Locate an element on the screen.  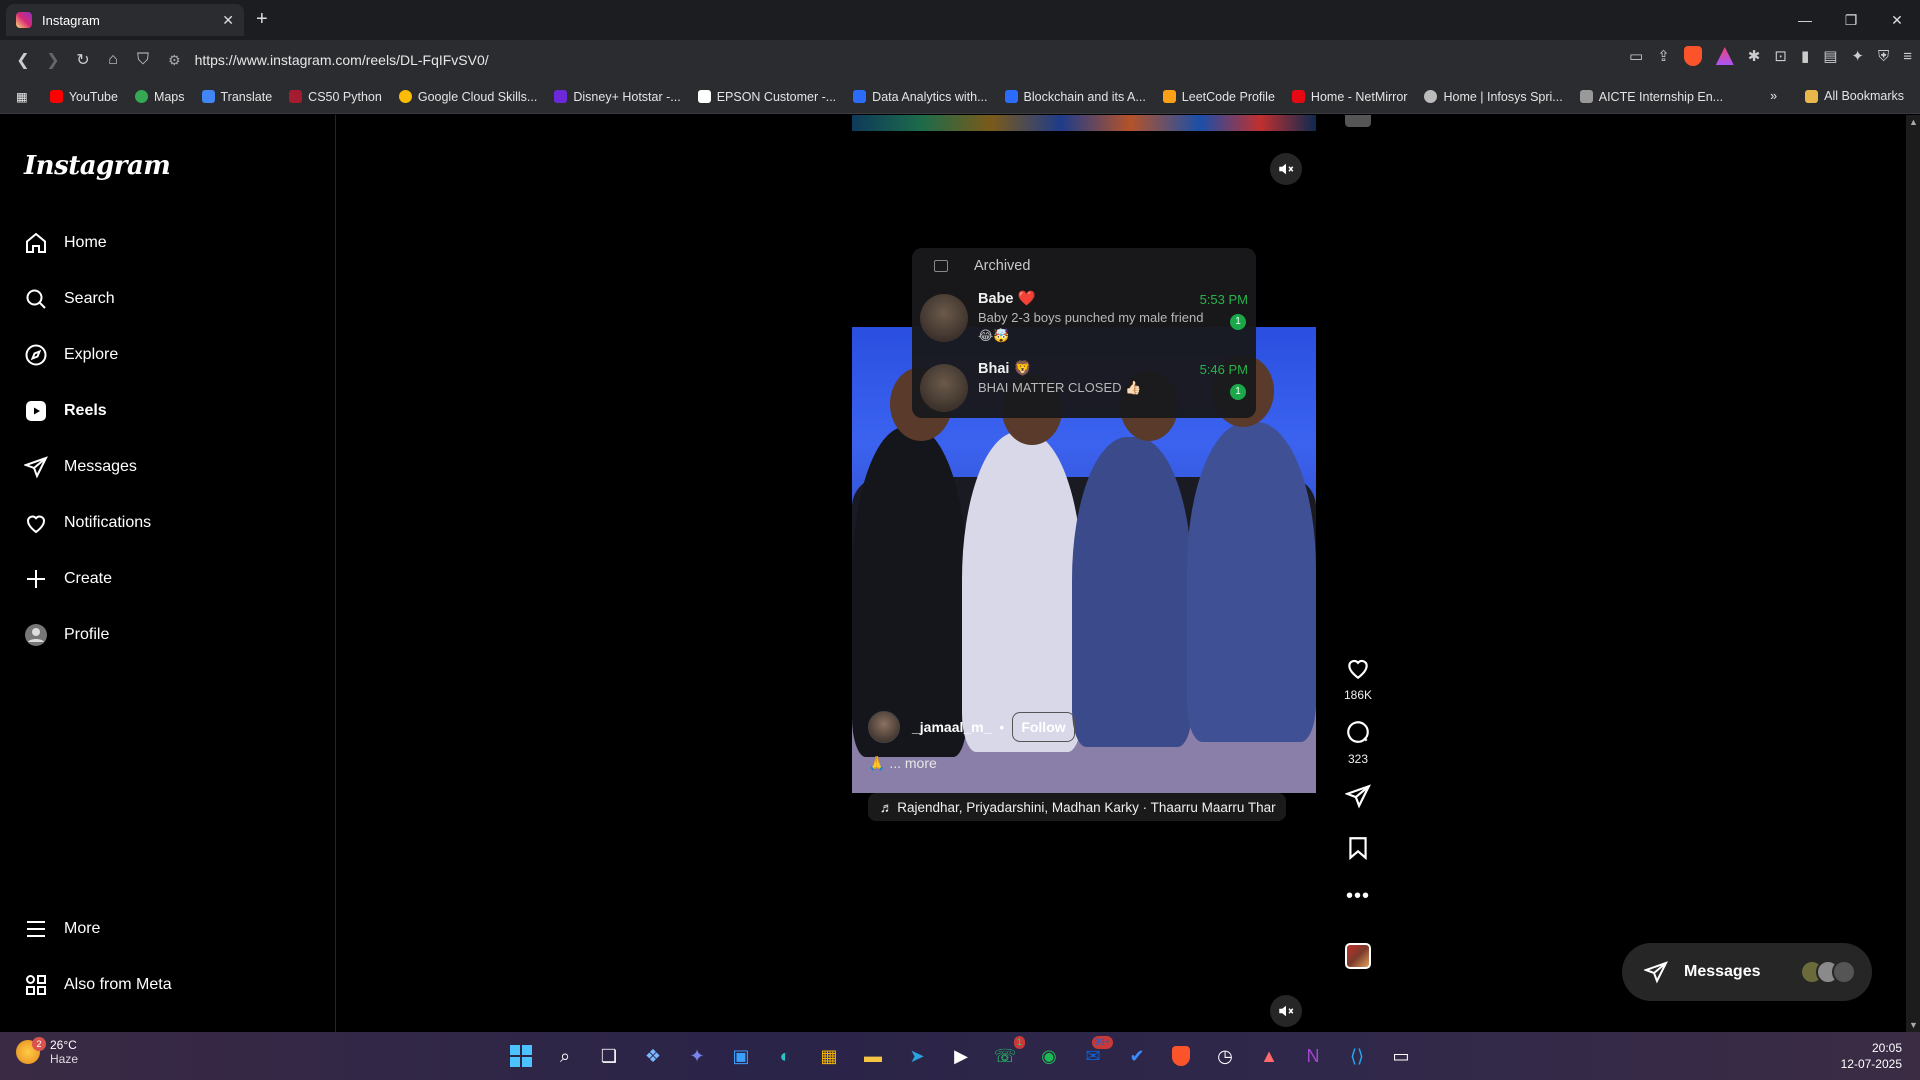
menu-icon: ≡ is located at coordinates (1907, 56).